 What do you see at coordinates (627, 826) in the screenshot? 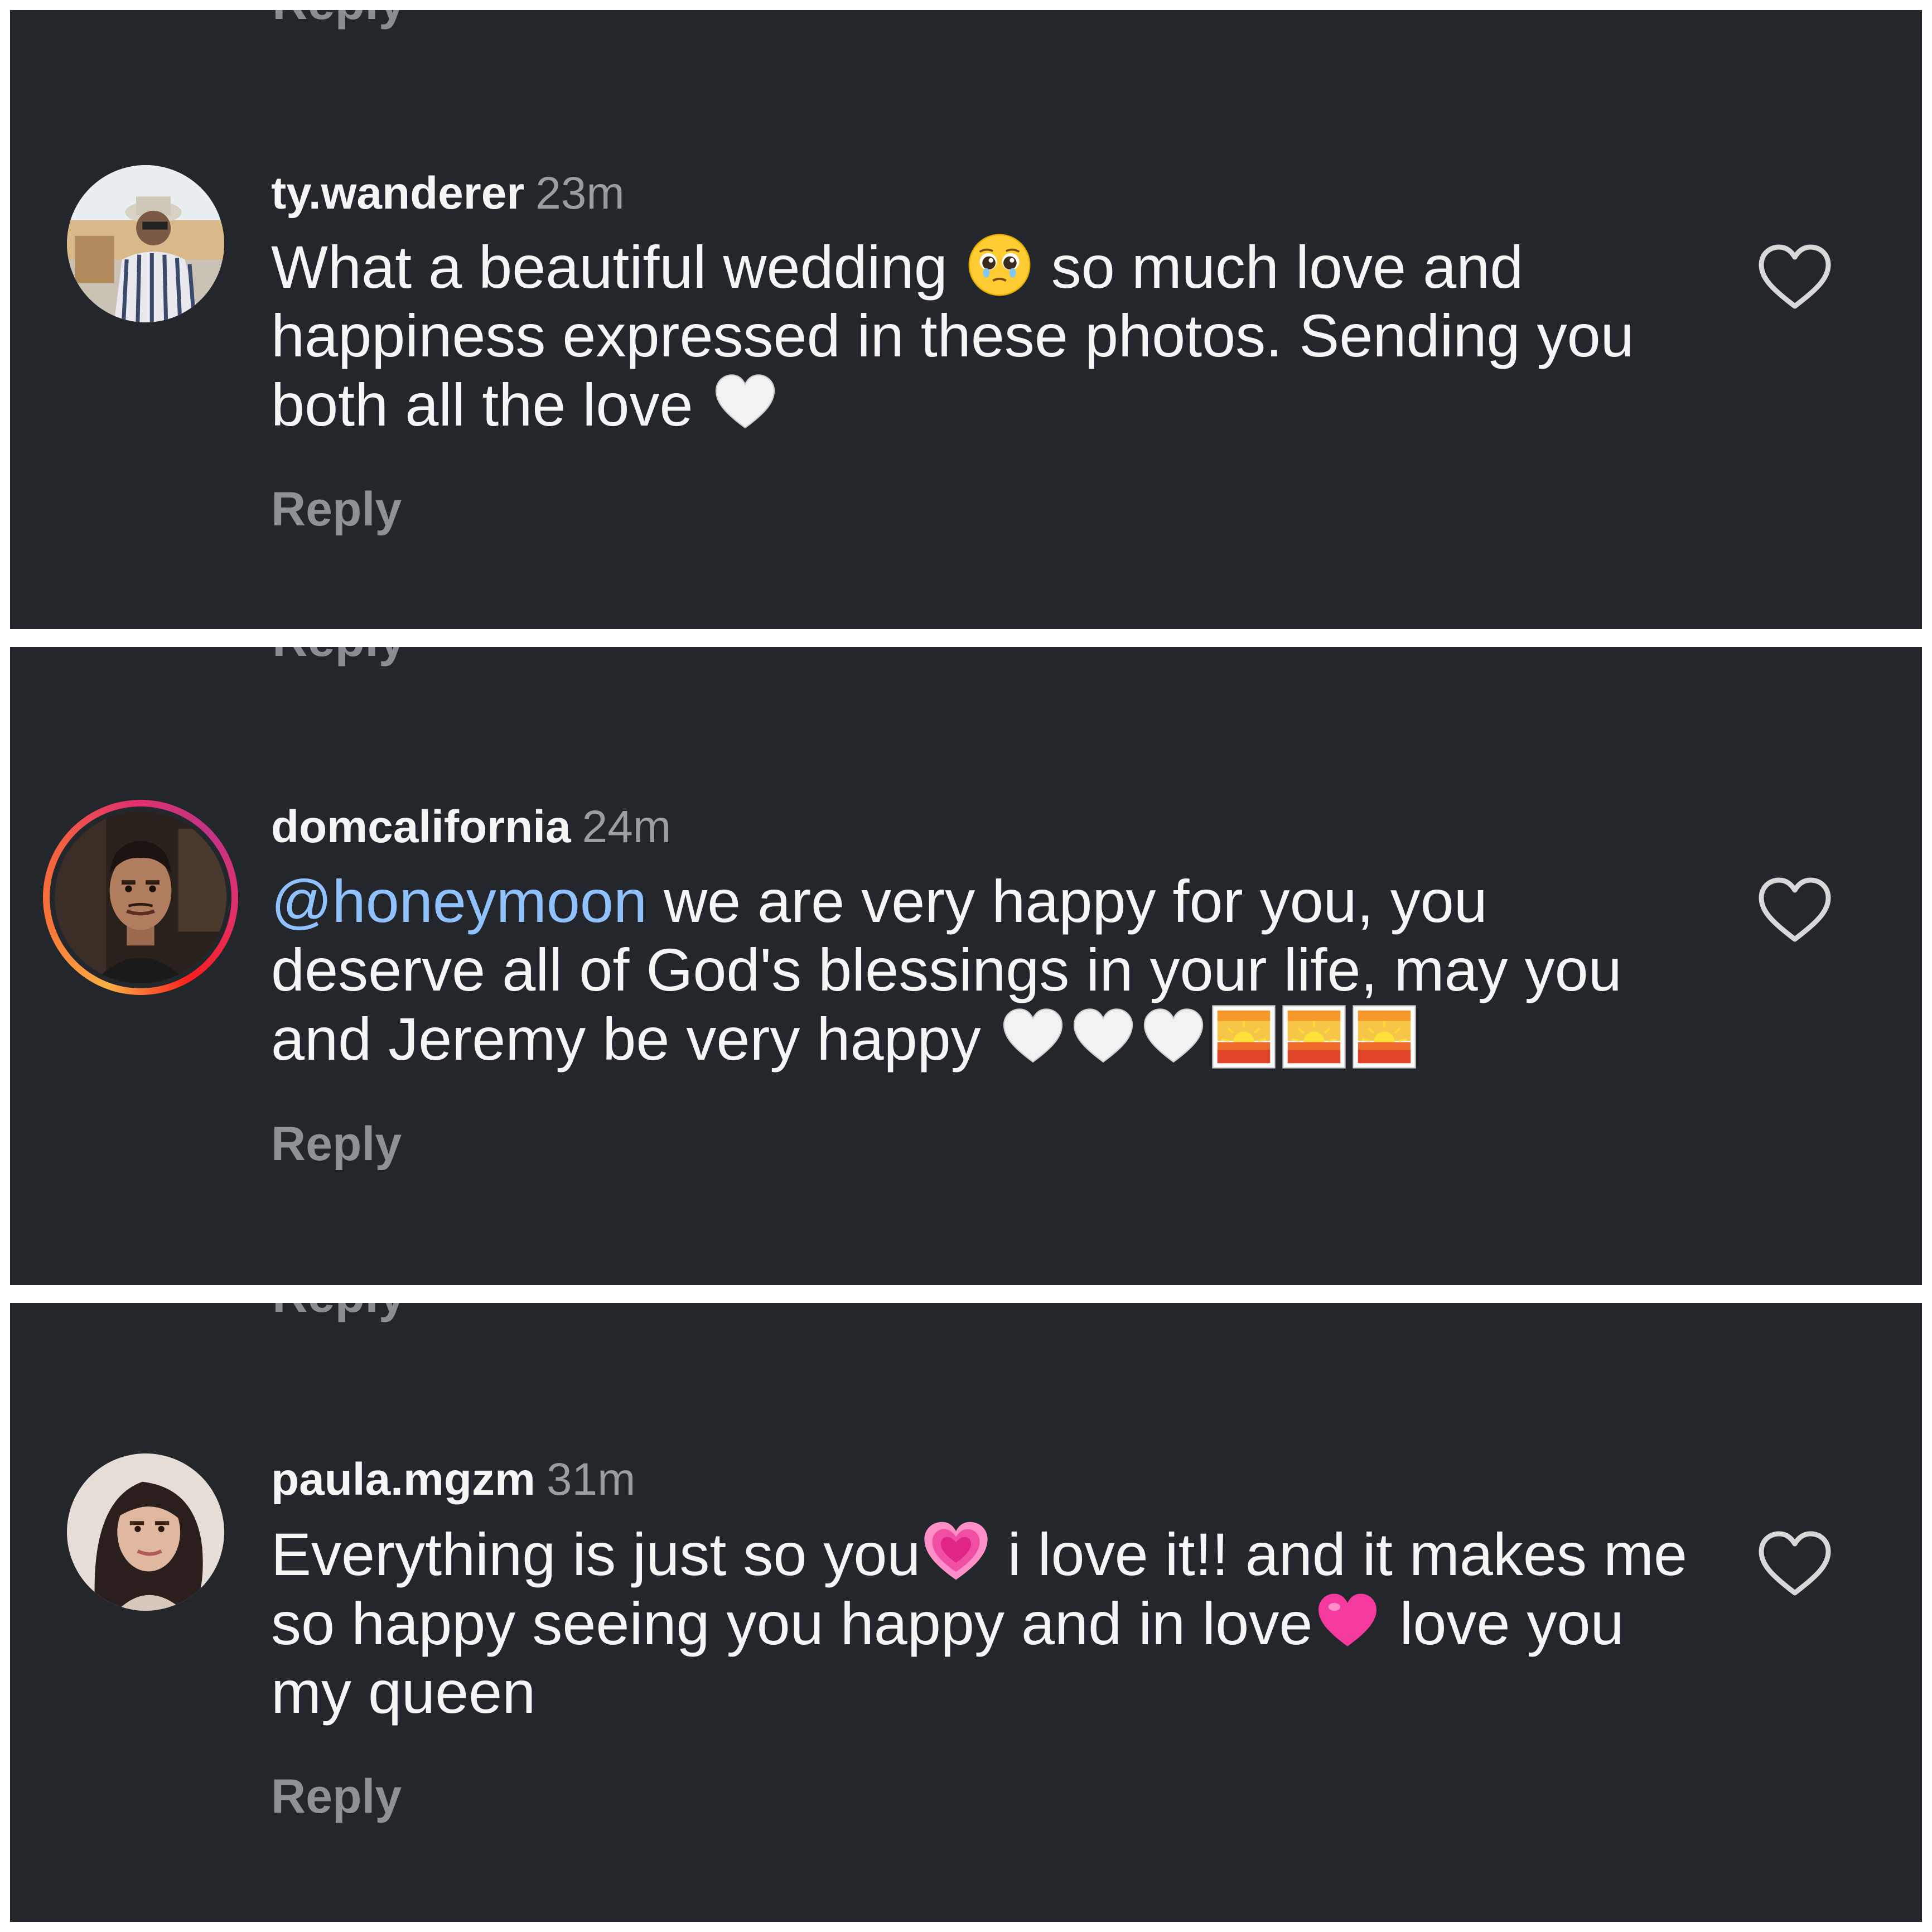
I see `timestamp: 24m` at bounding box center [627, 826].